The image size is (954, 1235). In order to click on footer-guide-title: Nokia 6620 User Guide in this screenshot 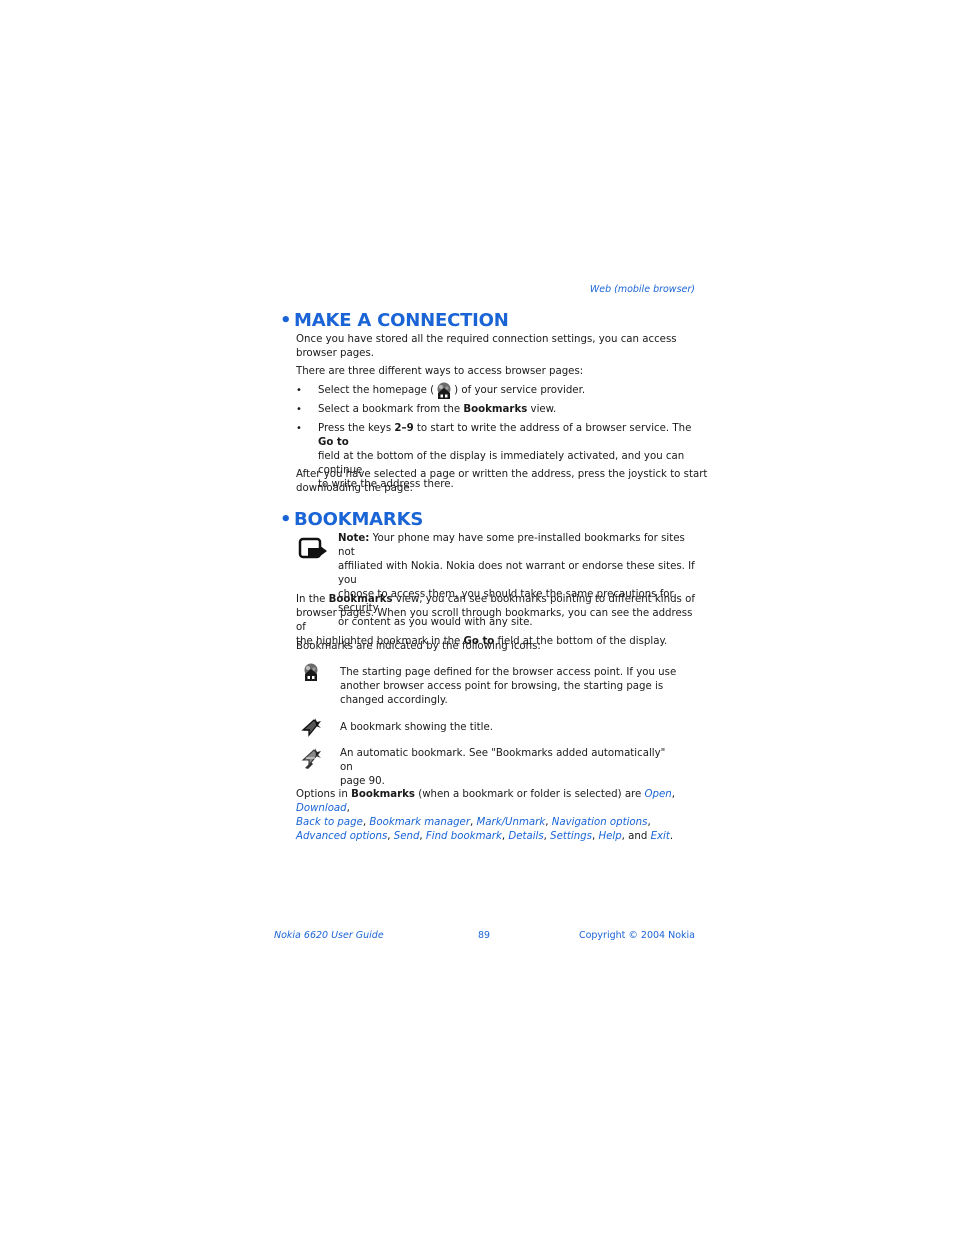, I will do `click(329, 935)`.